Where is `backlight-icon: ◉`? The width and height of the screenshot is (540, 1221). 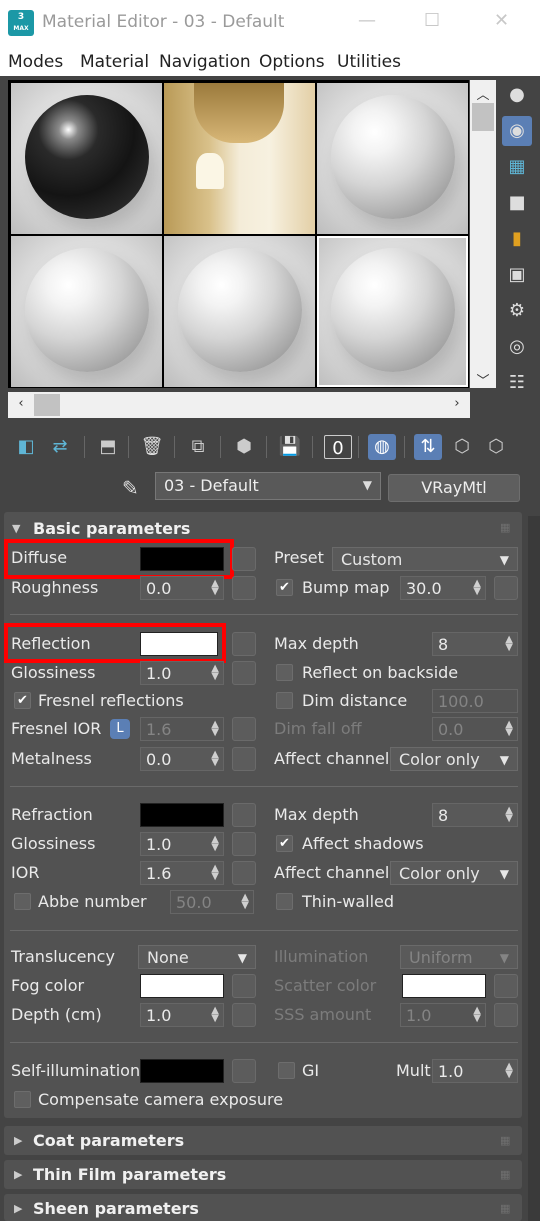 backlight-icon: ◉ is located at coordinates (517, 131).